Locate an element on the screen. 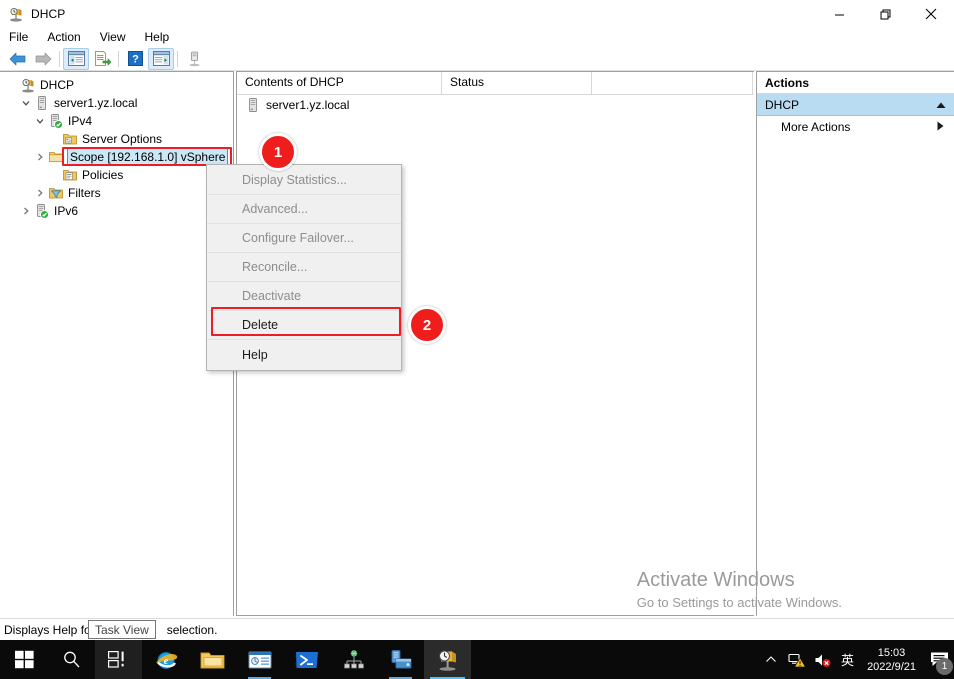 Image resolution: width=954 pixels, height=679 pixels. toolbar: ? is located at coordinates (477, 59).